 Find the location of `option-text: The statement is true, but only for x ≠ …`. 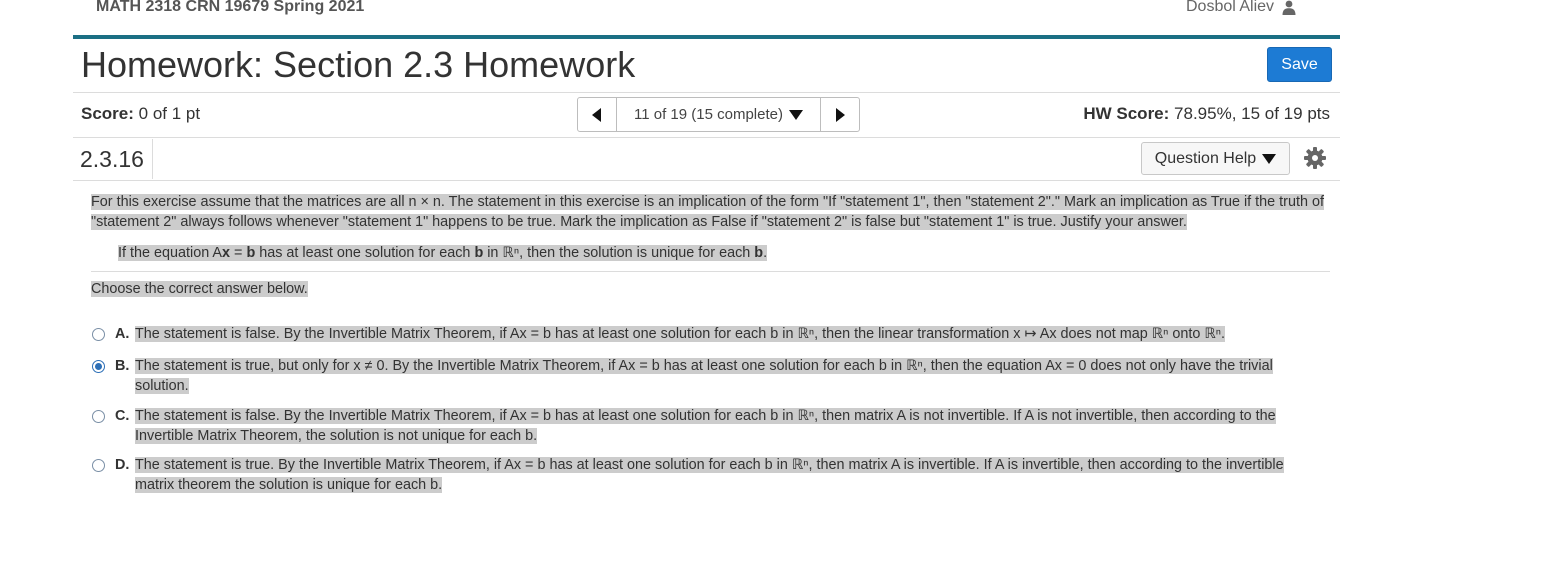

option-text: The statement is true, but only for x ≠ … is located at coordinates (725, 376).